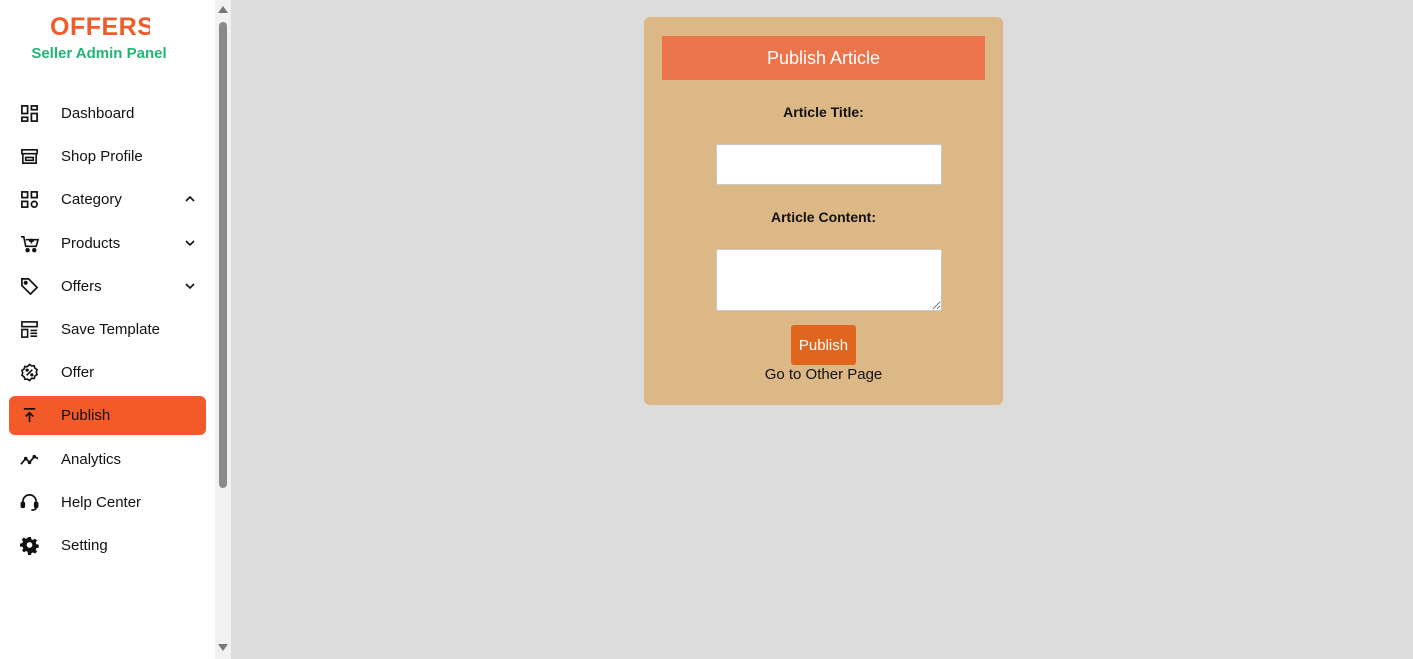 Image resolution: width=1413 pixels, height=659 pixels. What do you see at coordinates (102, 157) in the screenshot?
I see `sidebar-item-label: Shop Profile` at bounding box center [102, 157].